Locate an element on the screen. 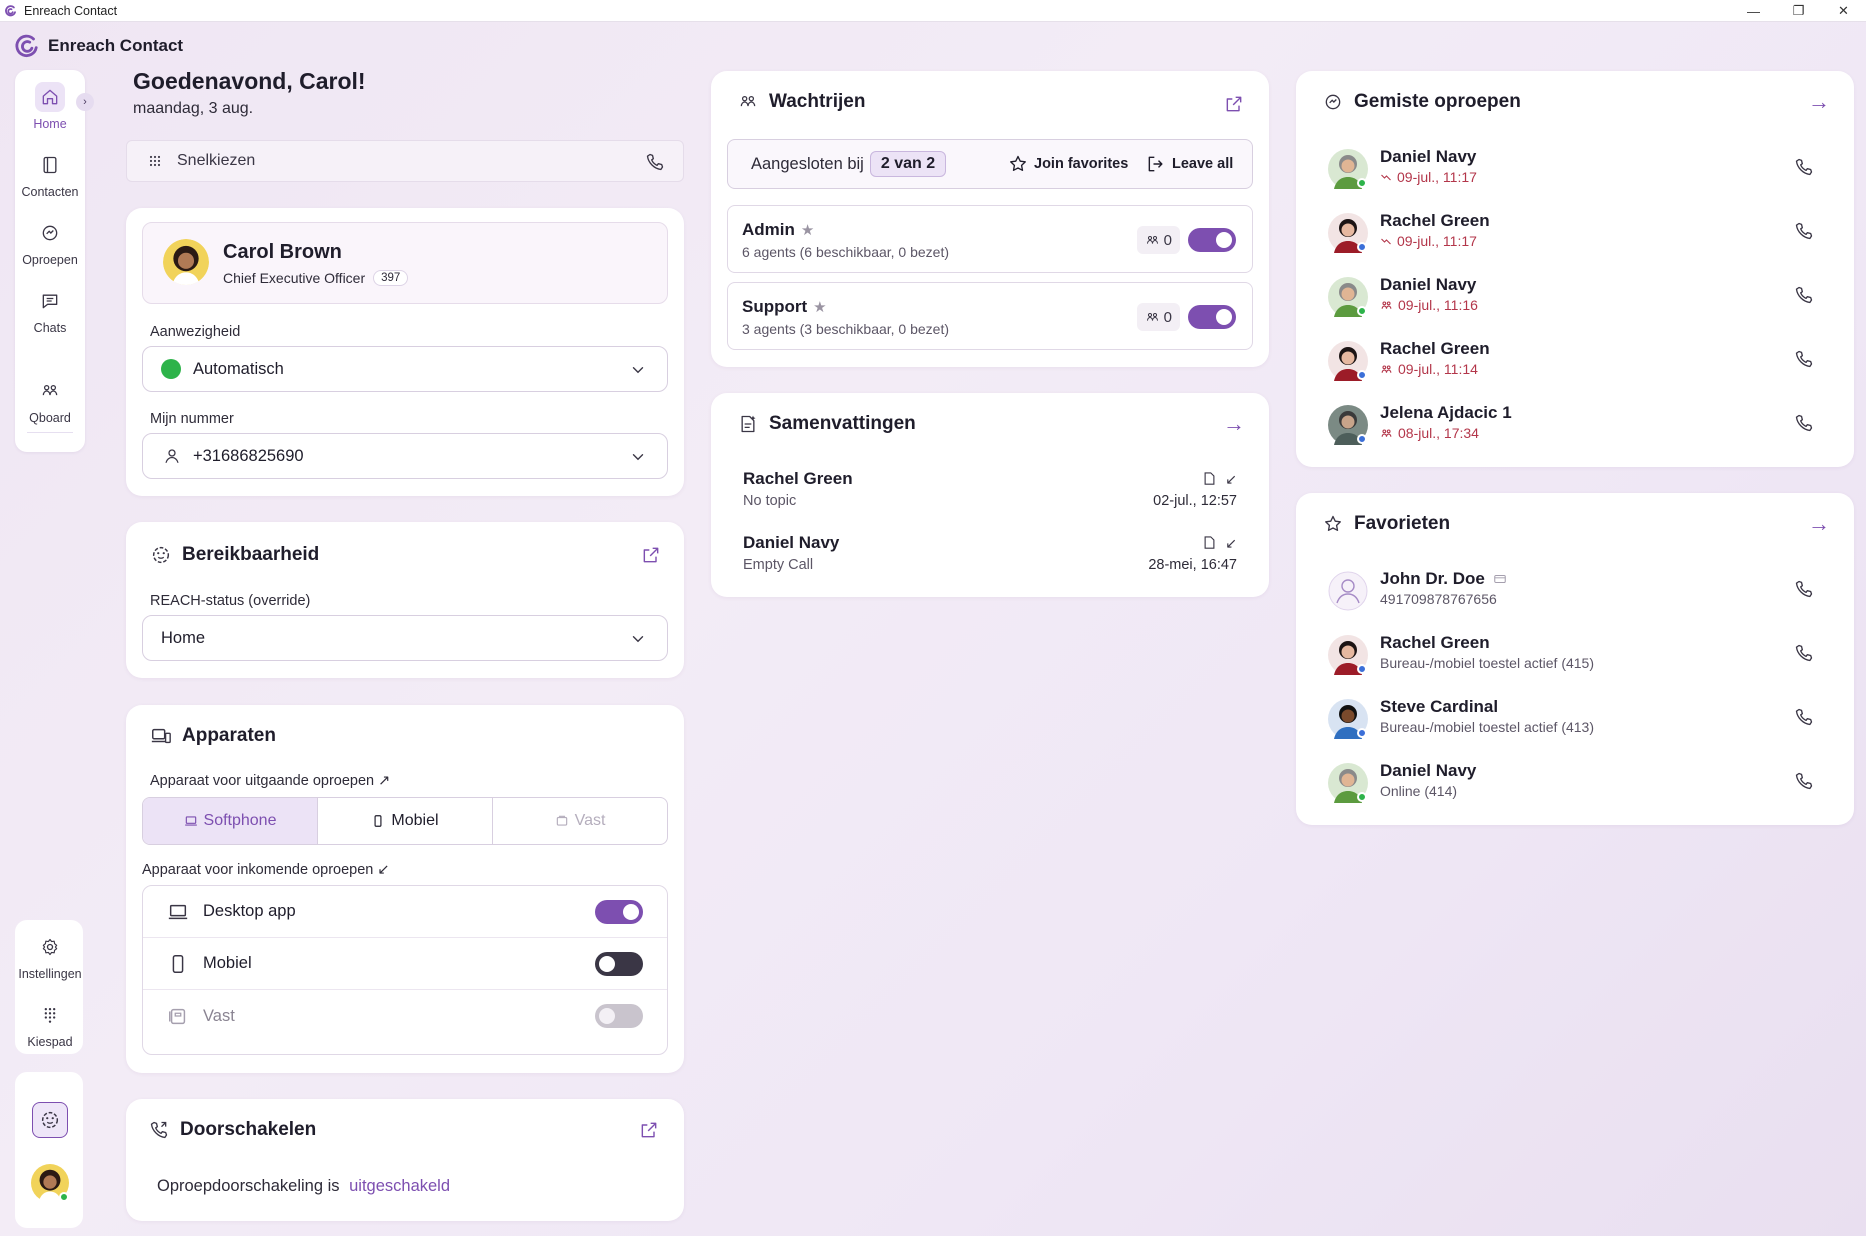 The height and width of the screenshot is (1236, 1866). queue-admin-toggle is located at coordinates (1212, 240).